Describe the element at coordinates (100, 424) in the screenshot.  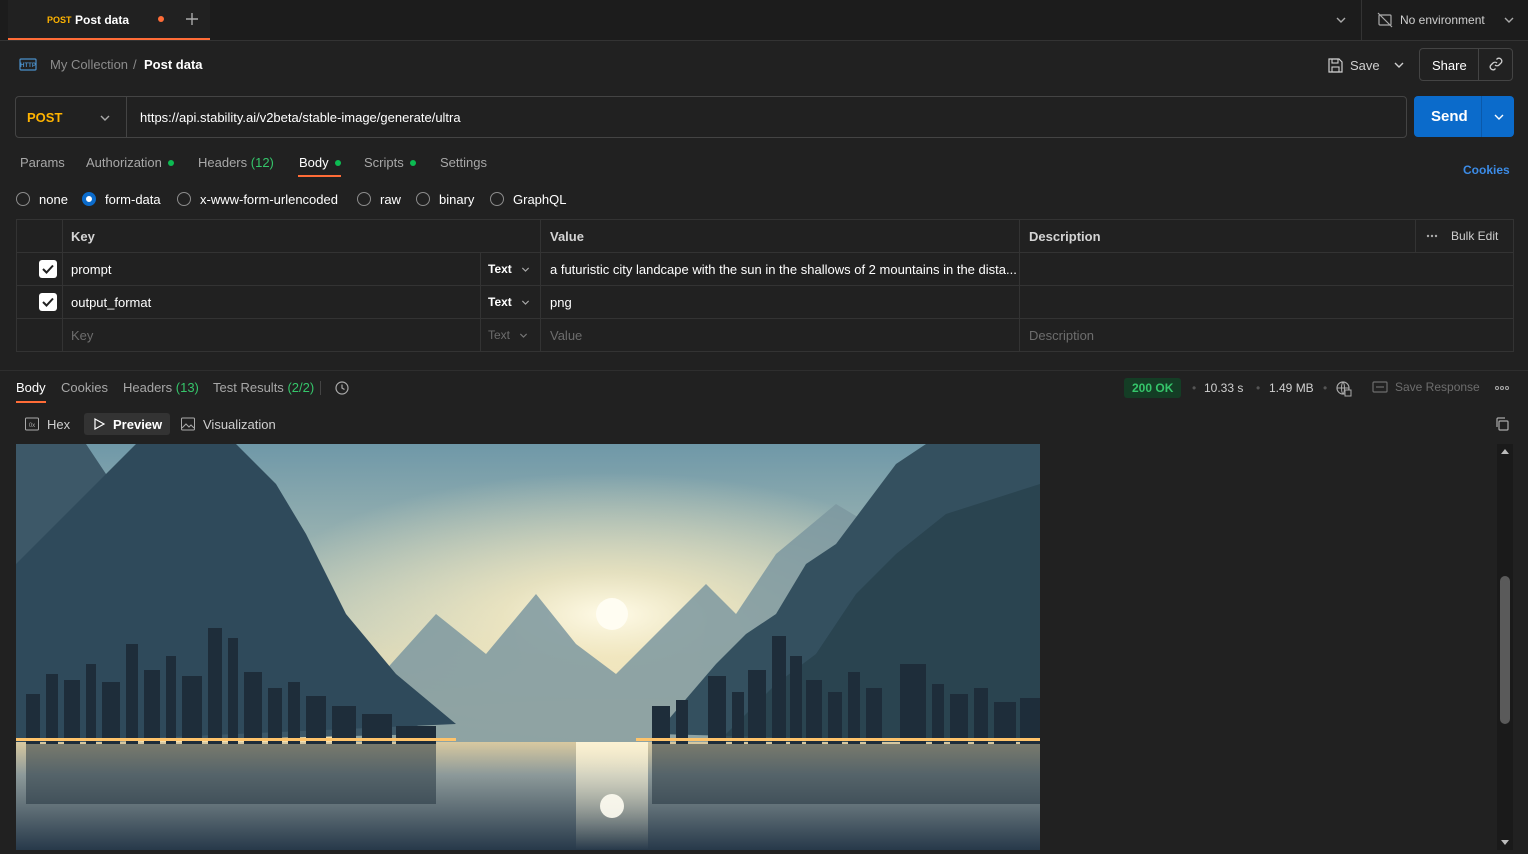
I see `play-icon` at that location.